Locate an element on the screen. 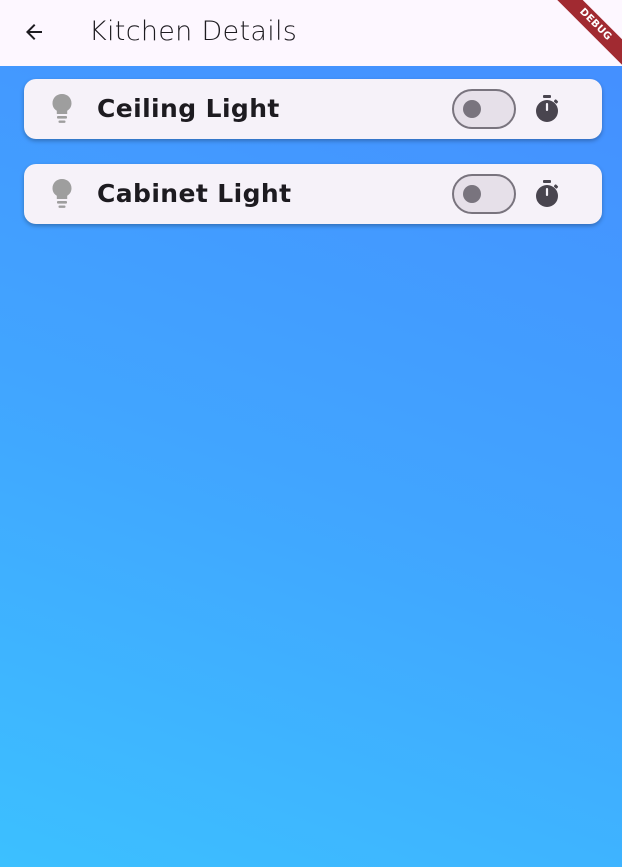 This screenshot has width=622, height=867. light-label: Cabinet Light is located at coordinates (194, 193).